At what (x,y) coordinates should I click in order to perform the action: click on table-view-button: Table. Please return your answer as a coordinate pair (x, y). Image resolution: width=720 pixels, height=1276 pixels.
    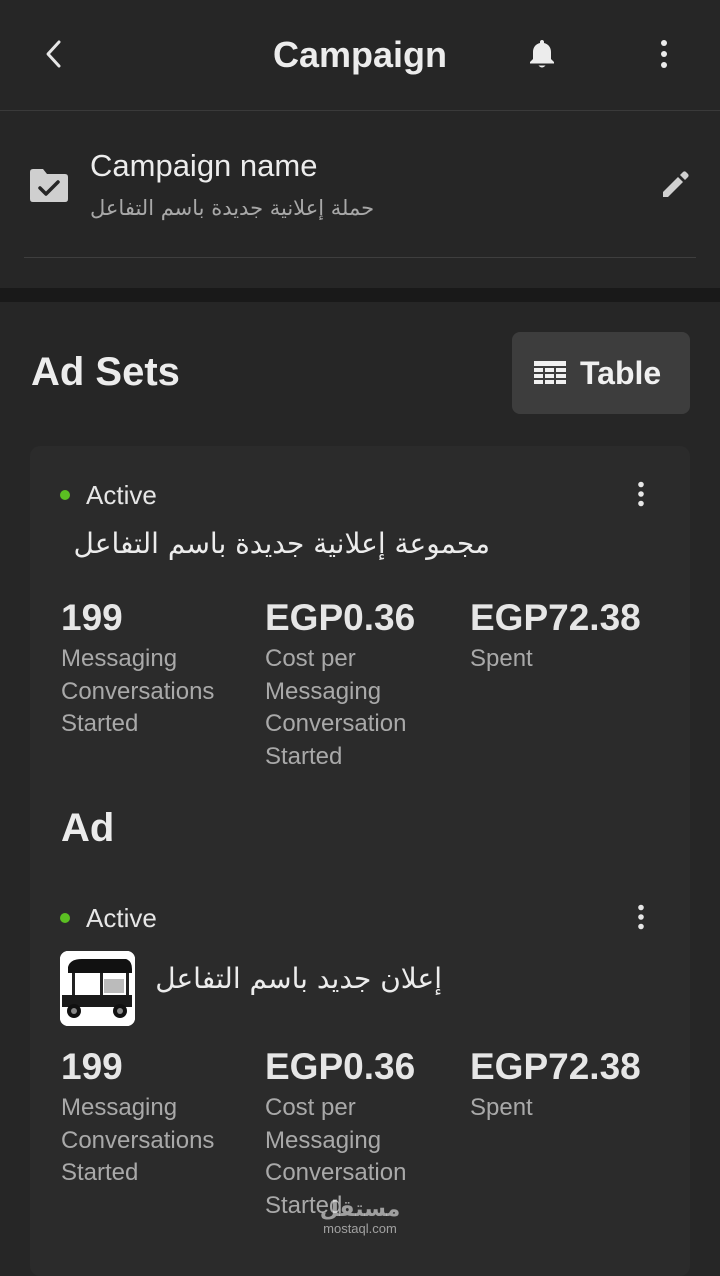
    Looking at the image, I should click on (601, 373).